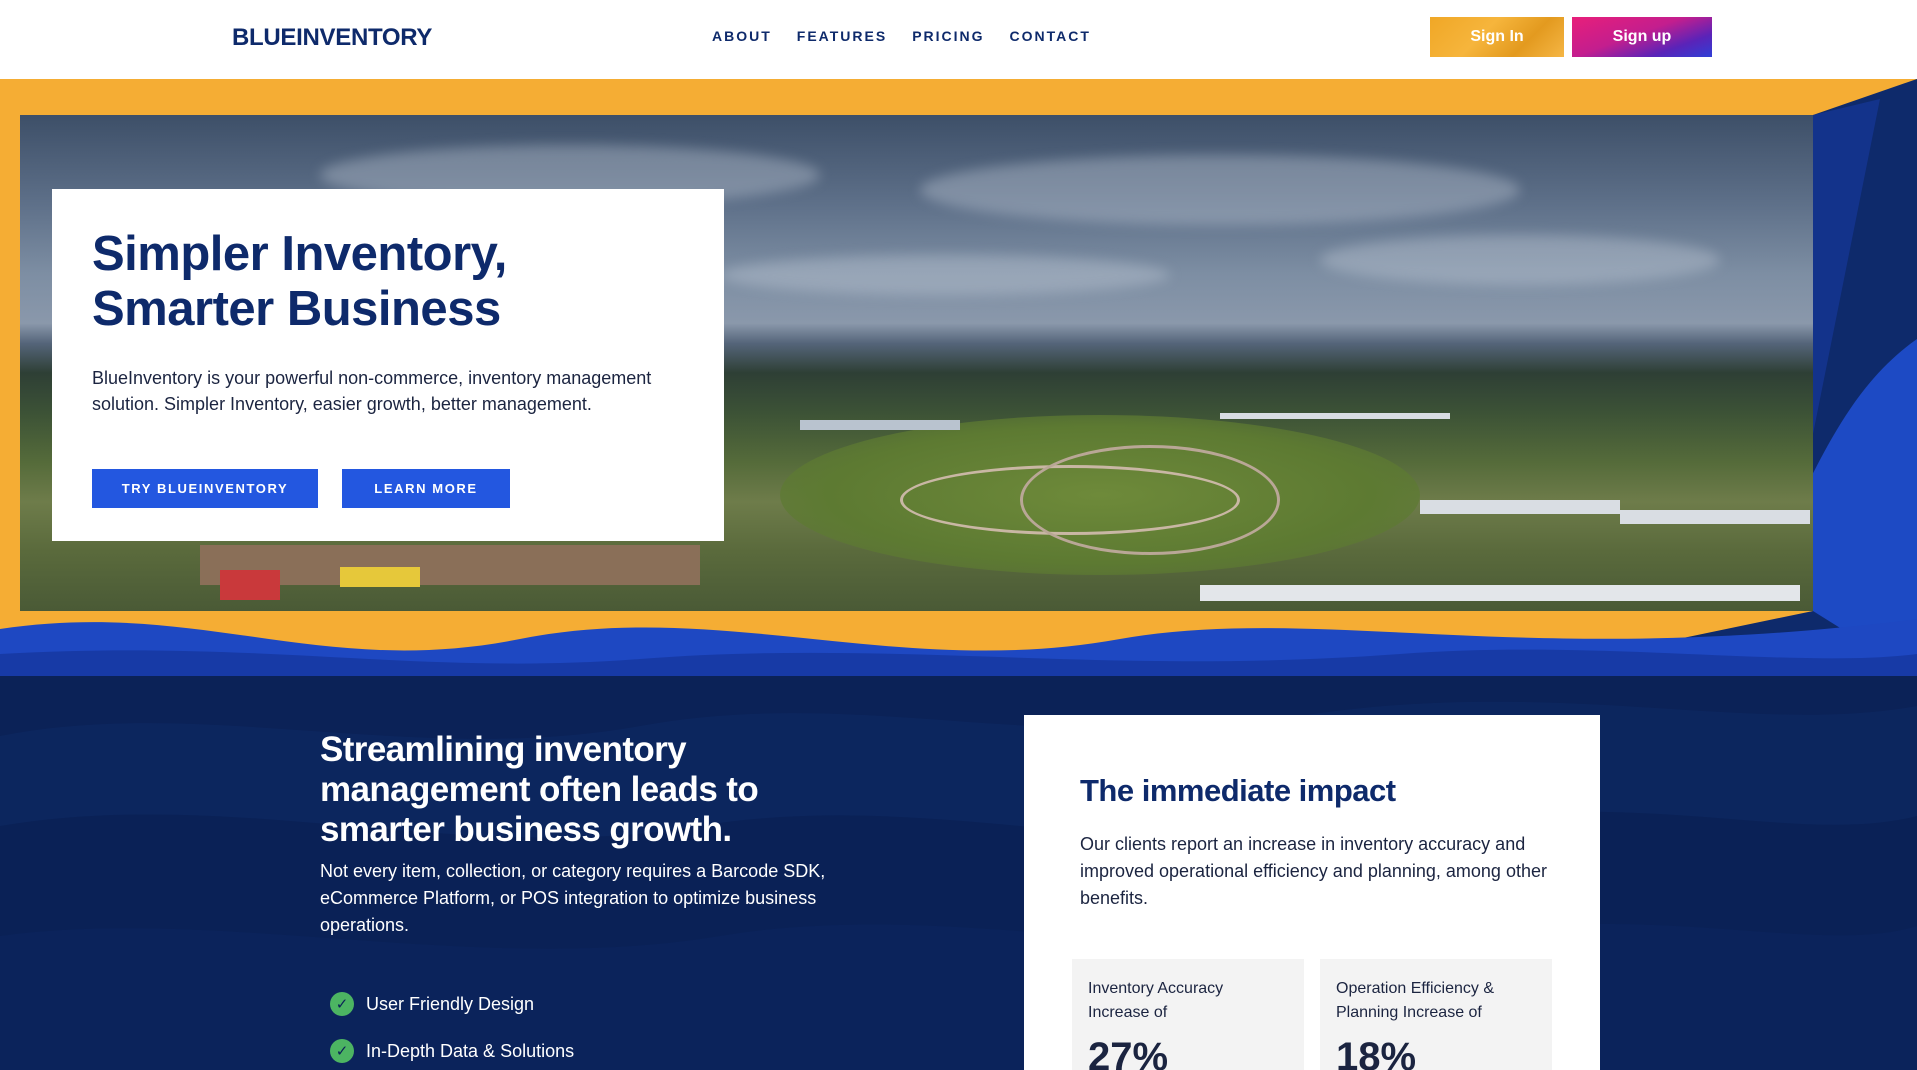  I want to click on feature-item: ✓ User Friendly Design, so click(432, 1004).